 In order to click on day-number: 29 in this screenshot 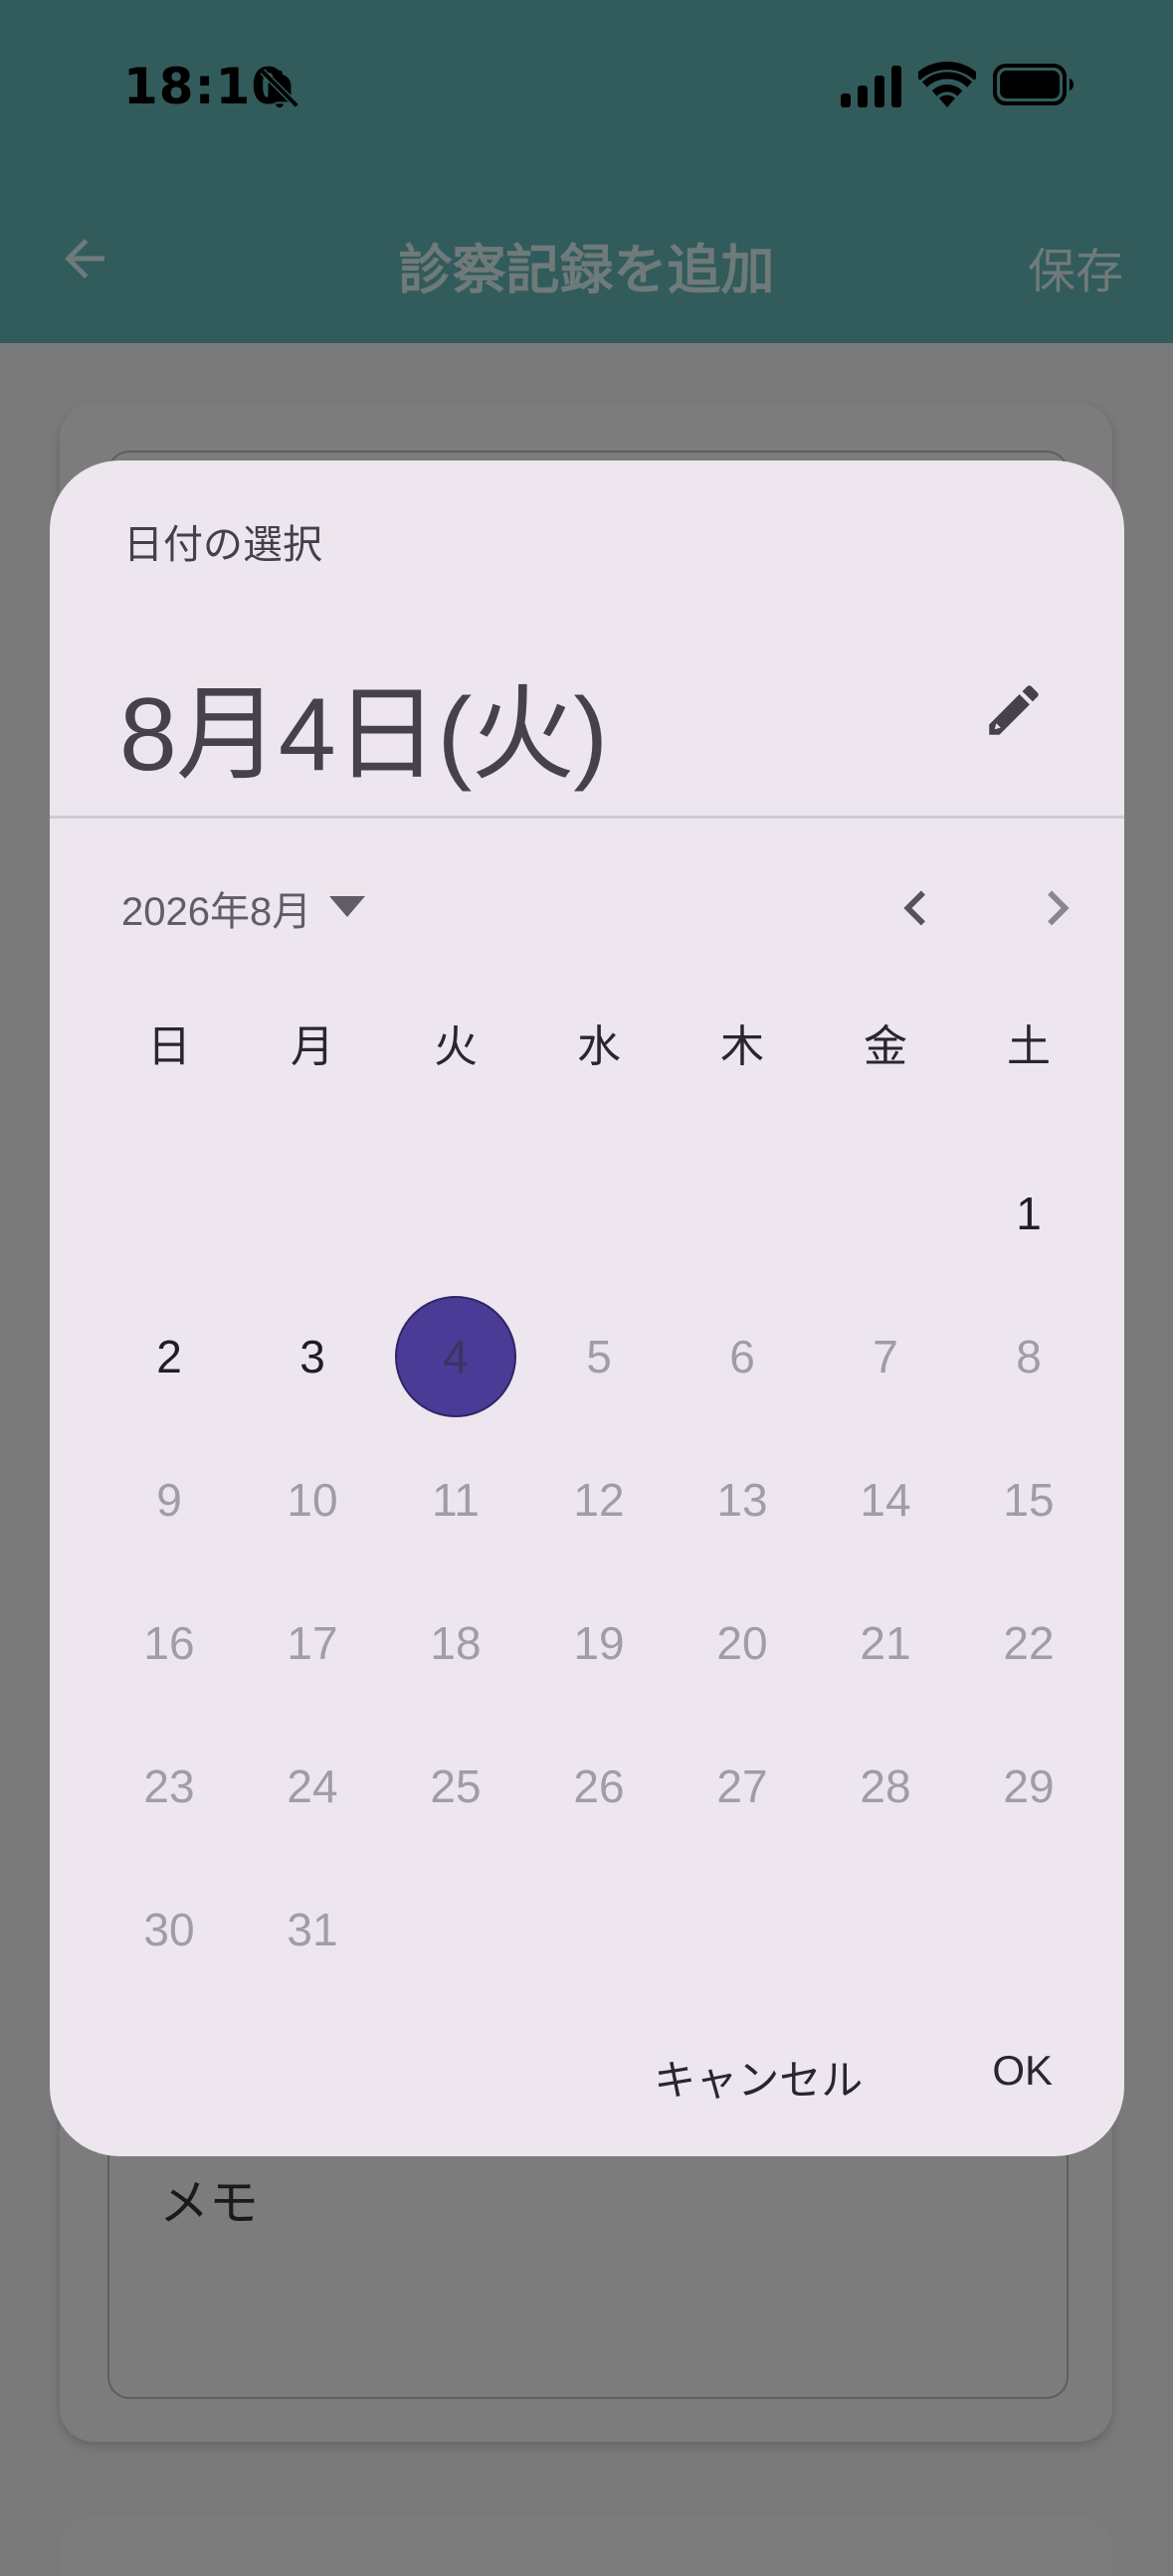, I will do `click(1029, 1786)`.